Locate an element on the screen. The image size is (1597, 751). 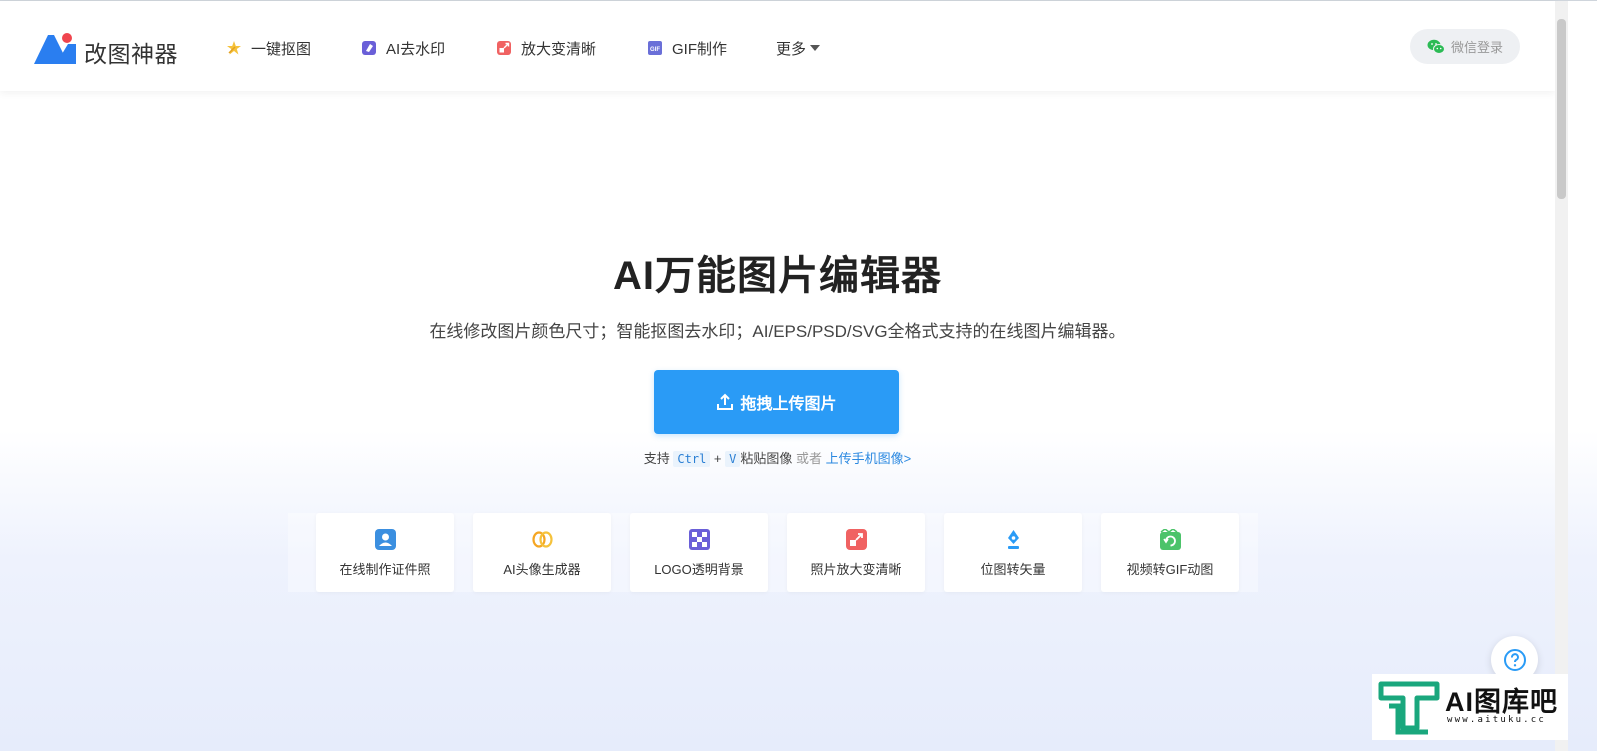
avatar-swap-icon is located at coordinates (542, 539).